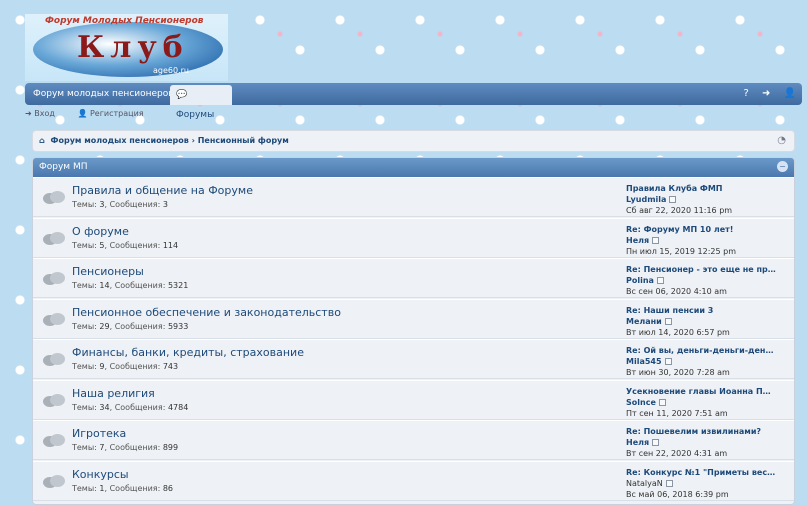 The image size is (807, 505). I want to click on register-link: 👤 Регистрация, so click(115, 113).